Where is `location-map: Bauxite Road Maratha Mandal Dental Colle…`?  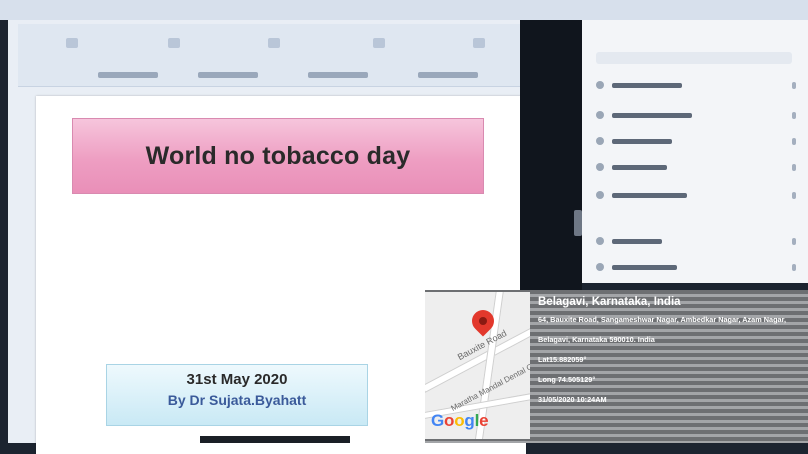
location-map: Bauxite Road Maratha Mandal Dental Colle… is located at coordinates (477, 365).